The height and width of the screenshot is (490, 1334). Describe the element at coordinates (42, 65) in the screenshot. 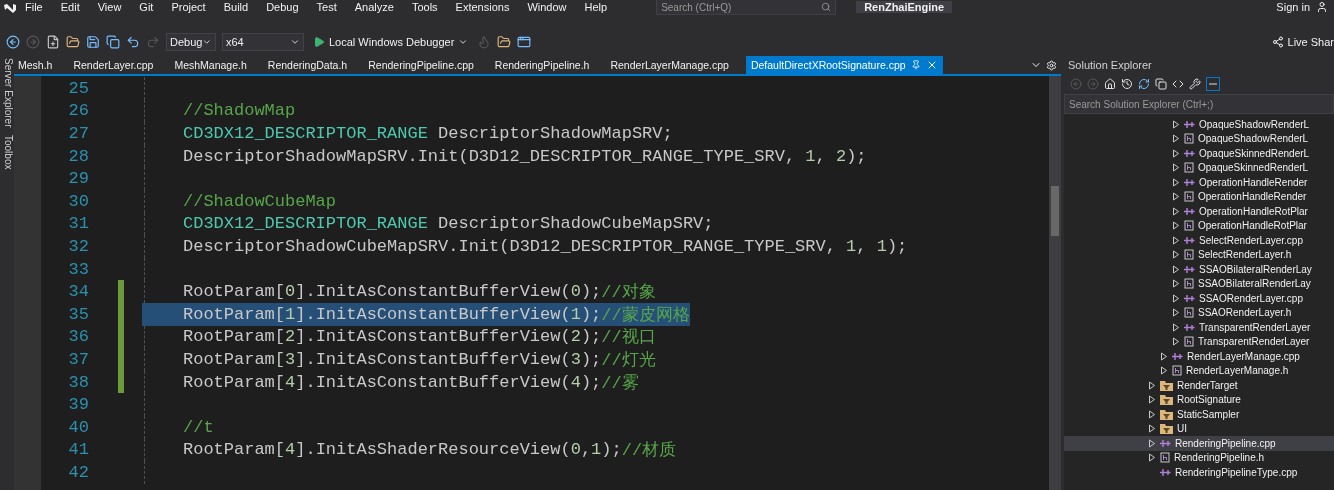

I see `file-tab: Mesh.h` at that location.